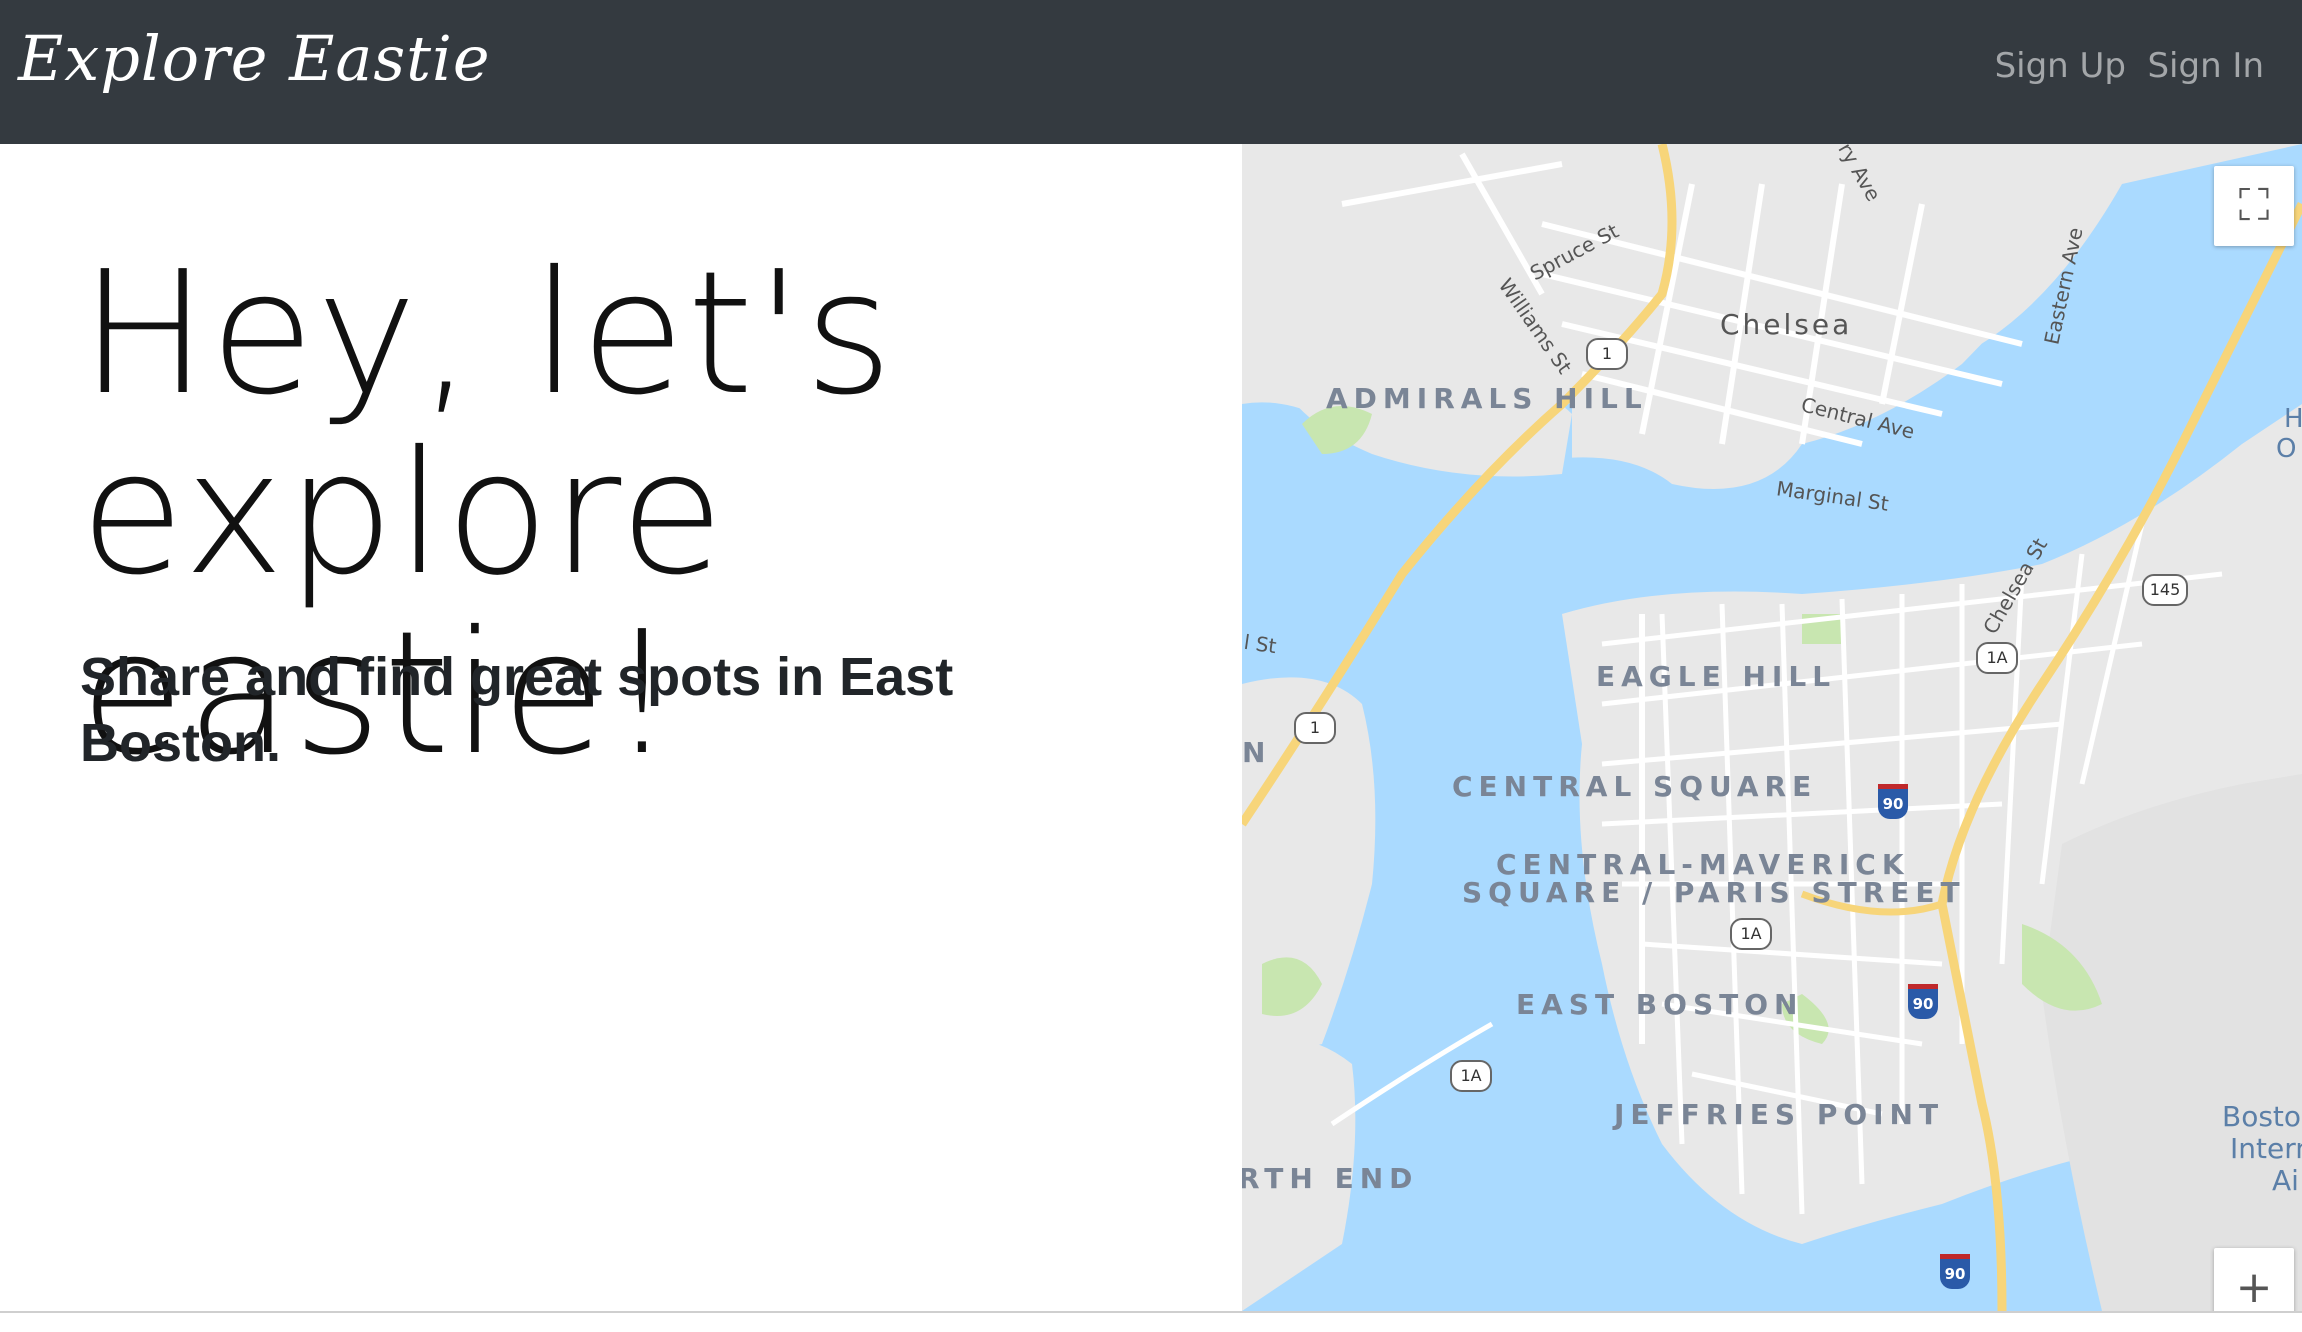  What do you see at coordinates (1151, 1312) in the screenshot?
I see `footer-divider` at bounding box center [1151, 1312].